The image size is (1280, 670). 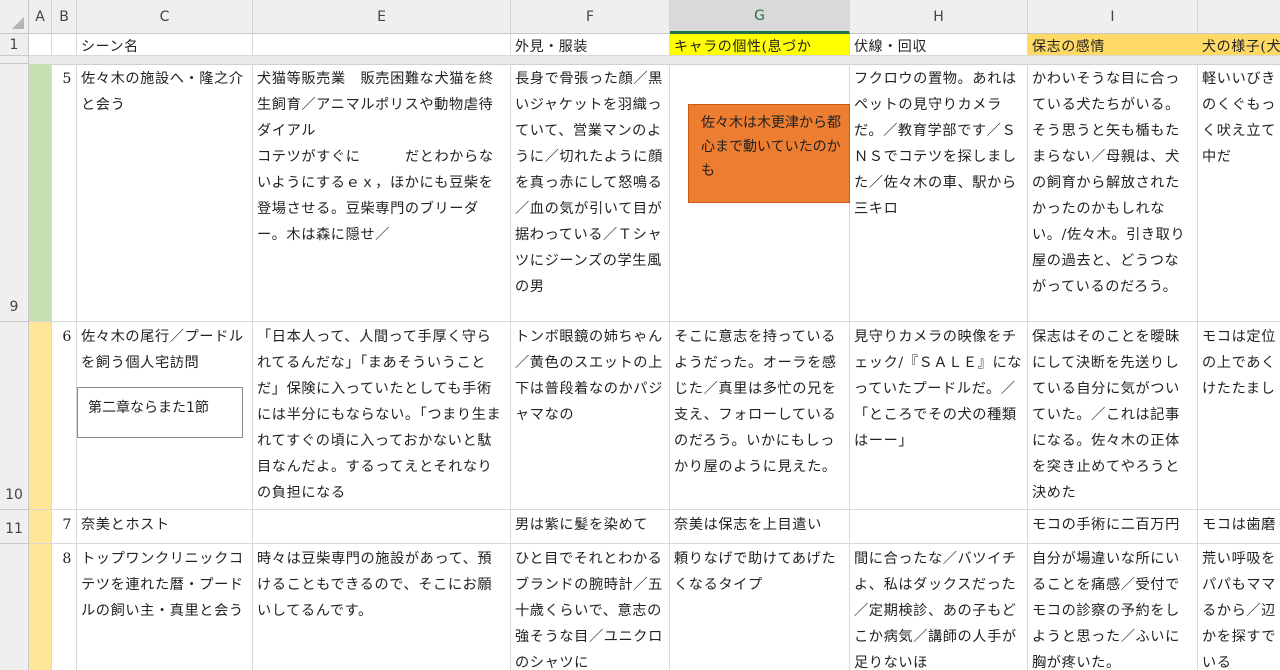 I want to click on cell-b9: 5, so click(x=64, y=193).